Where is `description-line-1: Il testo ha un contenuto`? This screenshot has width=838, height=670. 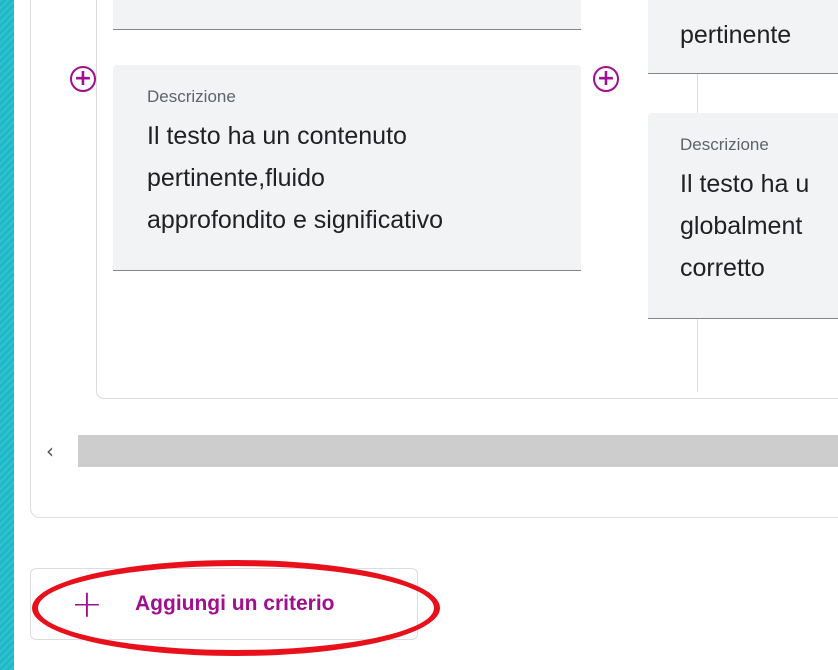 description-line-1: Il testo ha un contenuto is located at coordinates (277, 136).